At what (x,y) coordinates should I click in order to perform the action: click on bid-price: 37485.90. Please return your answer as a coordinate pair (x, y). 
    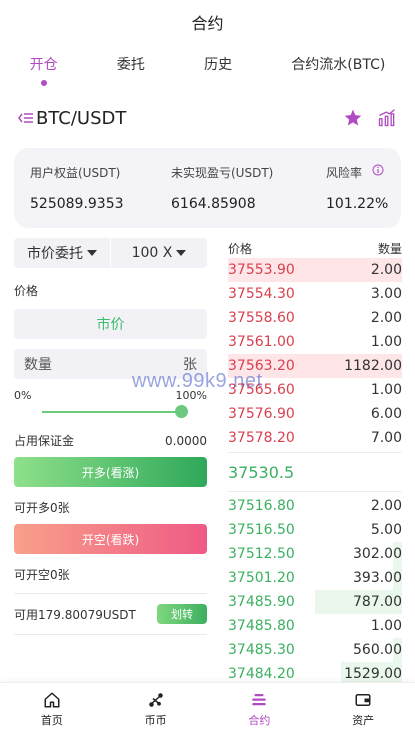
    Looking at the image, I should click on (261, 602).